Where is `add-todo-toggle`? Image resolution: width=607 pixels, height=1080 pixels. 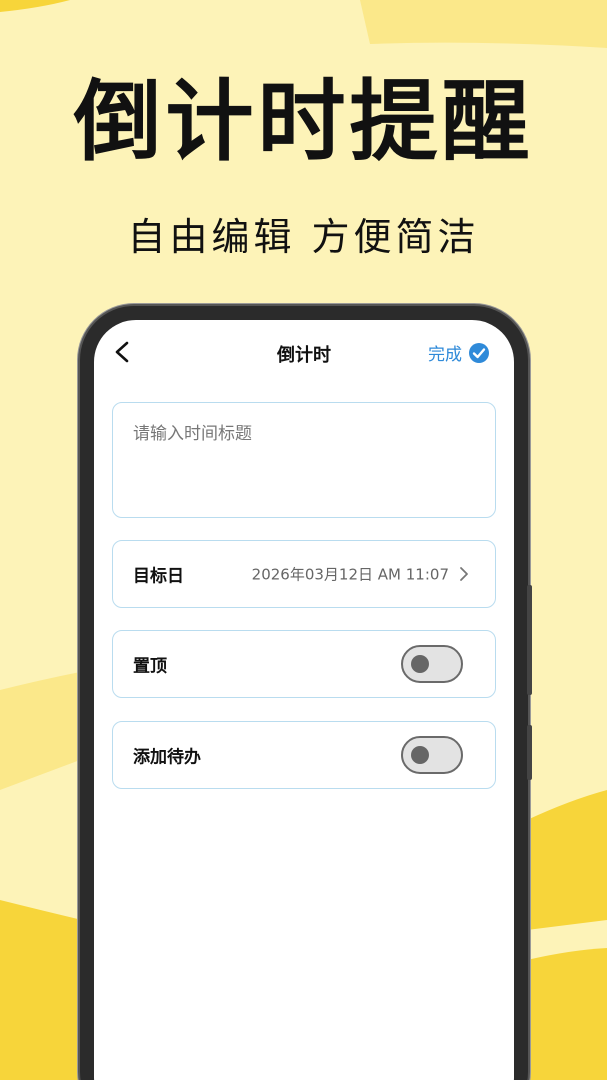
add-todo-toggle is located at coordinates (432, 755).